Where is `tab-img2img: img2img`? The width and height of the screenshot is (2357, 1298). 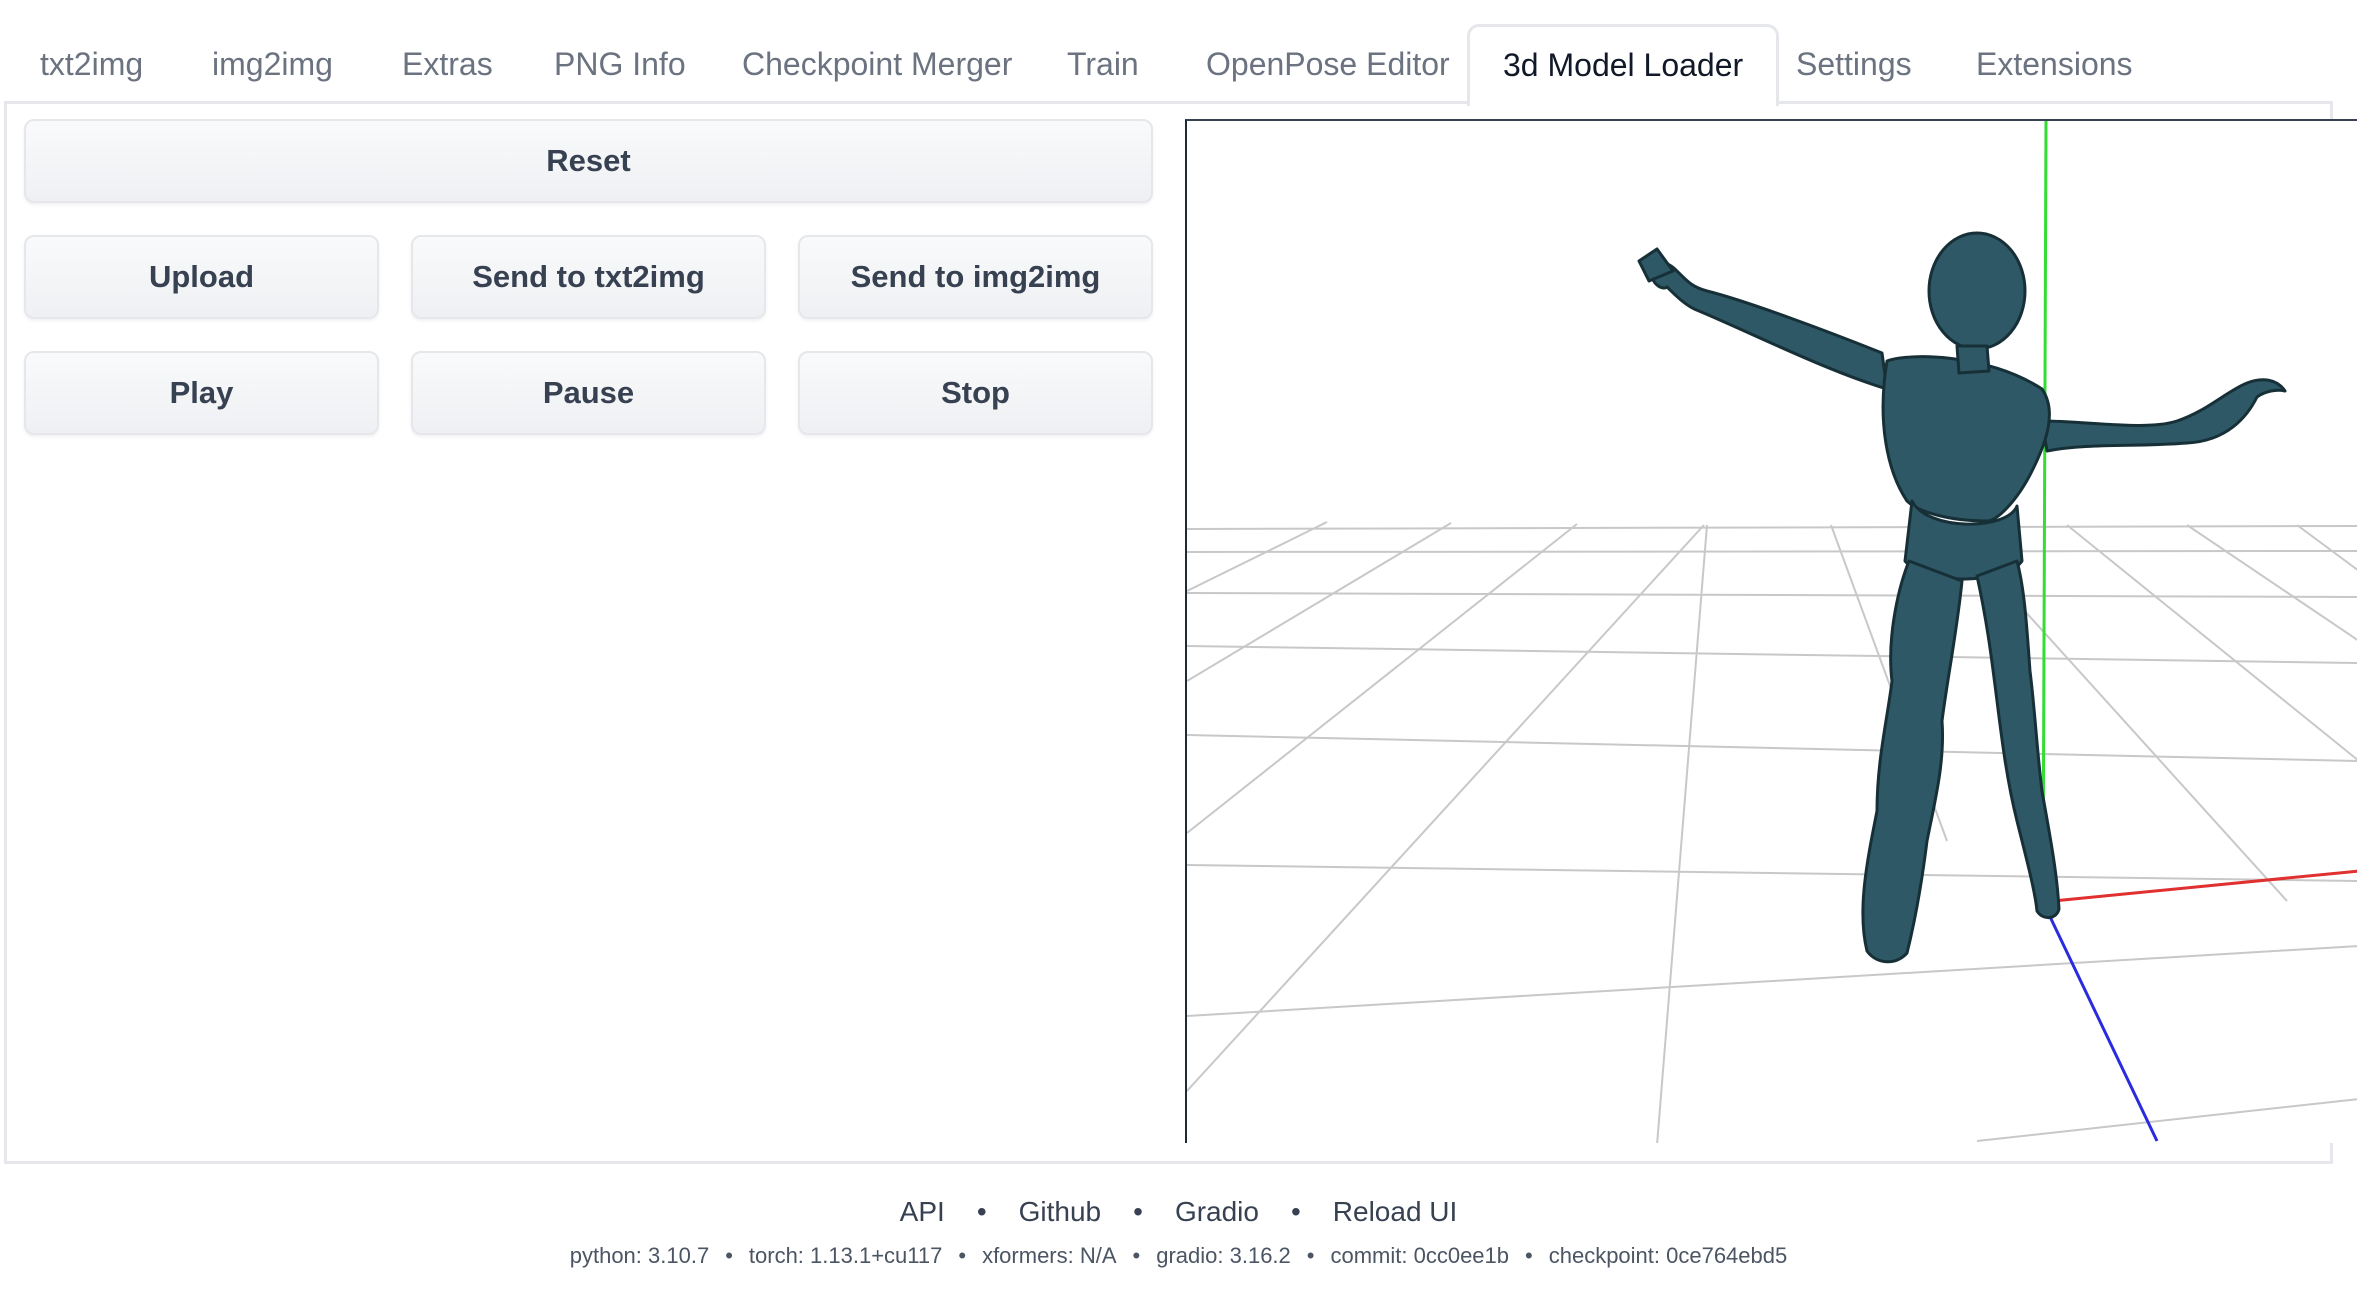 tab-img2img: img2img is located at coordinates (272, 64).